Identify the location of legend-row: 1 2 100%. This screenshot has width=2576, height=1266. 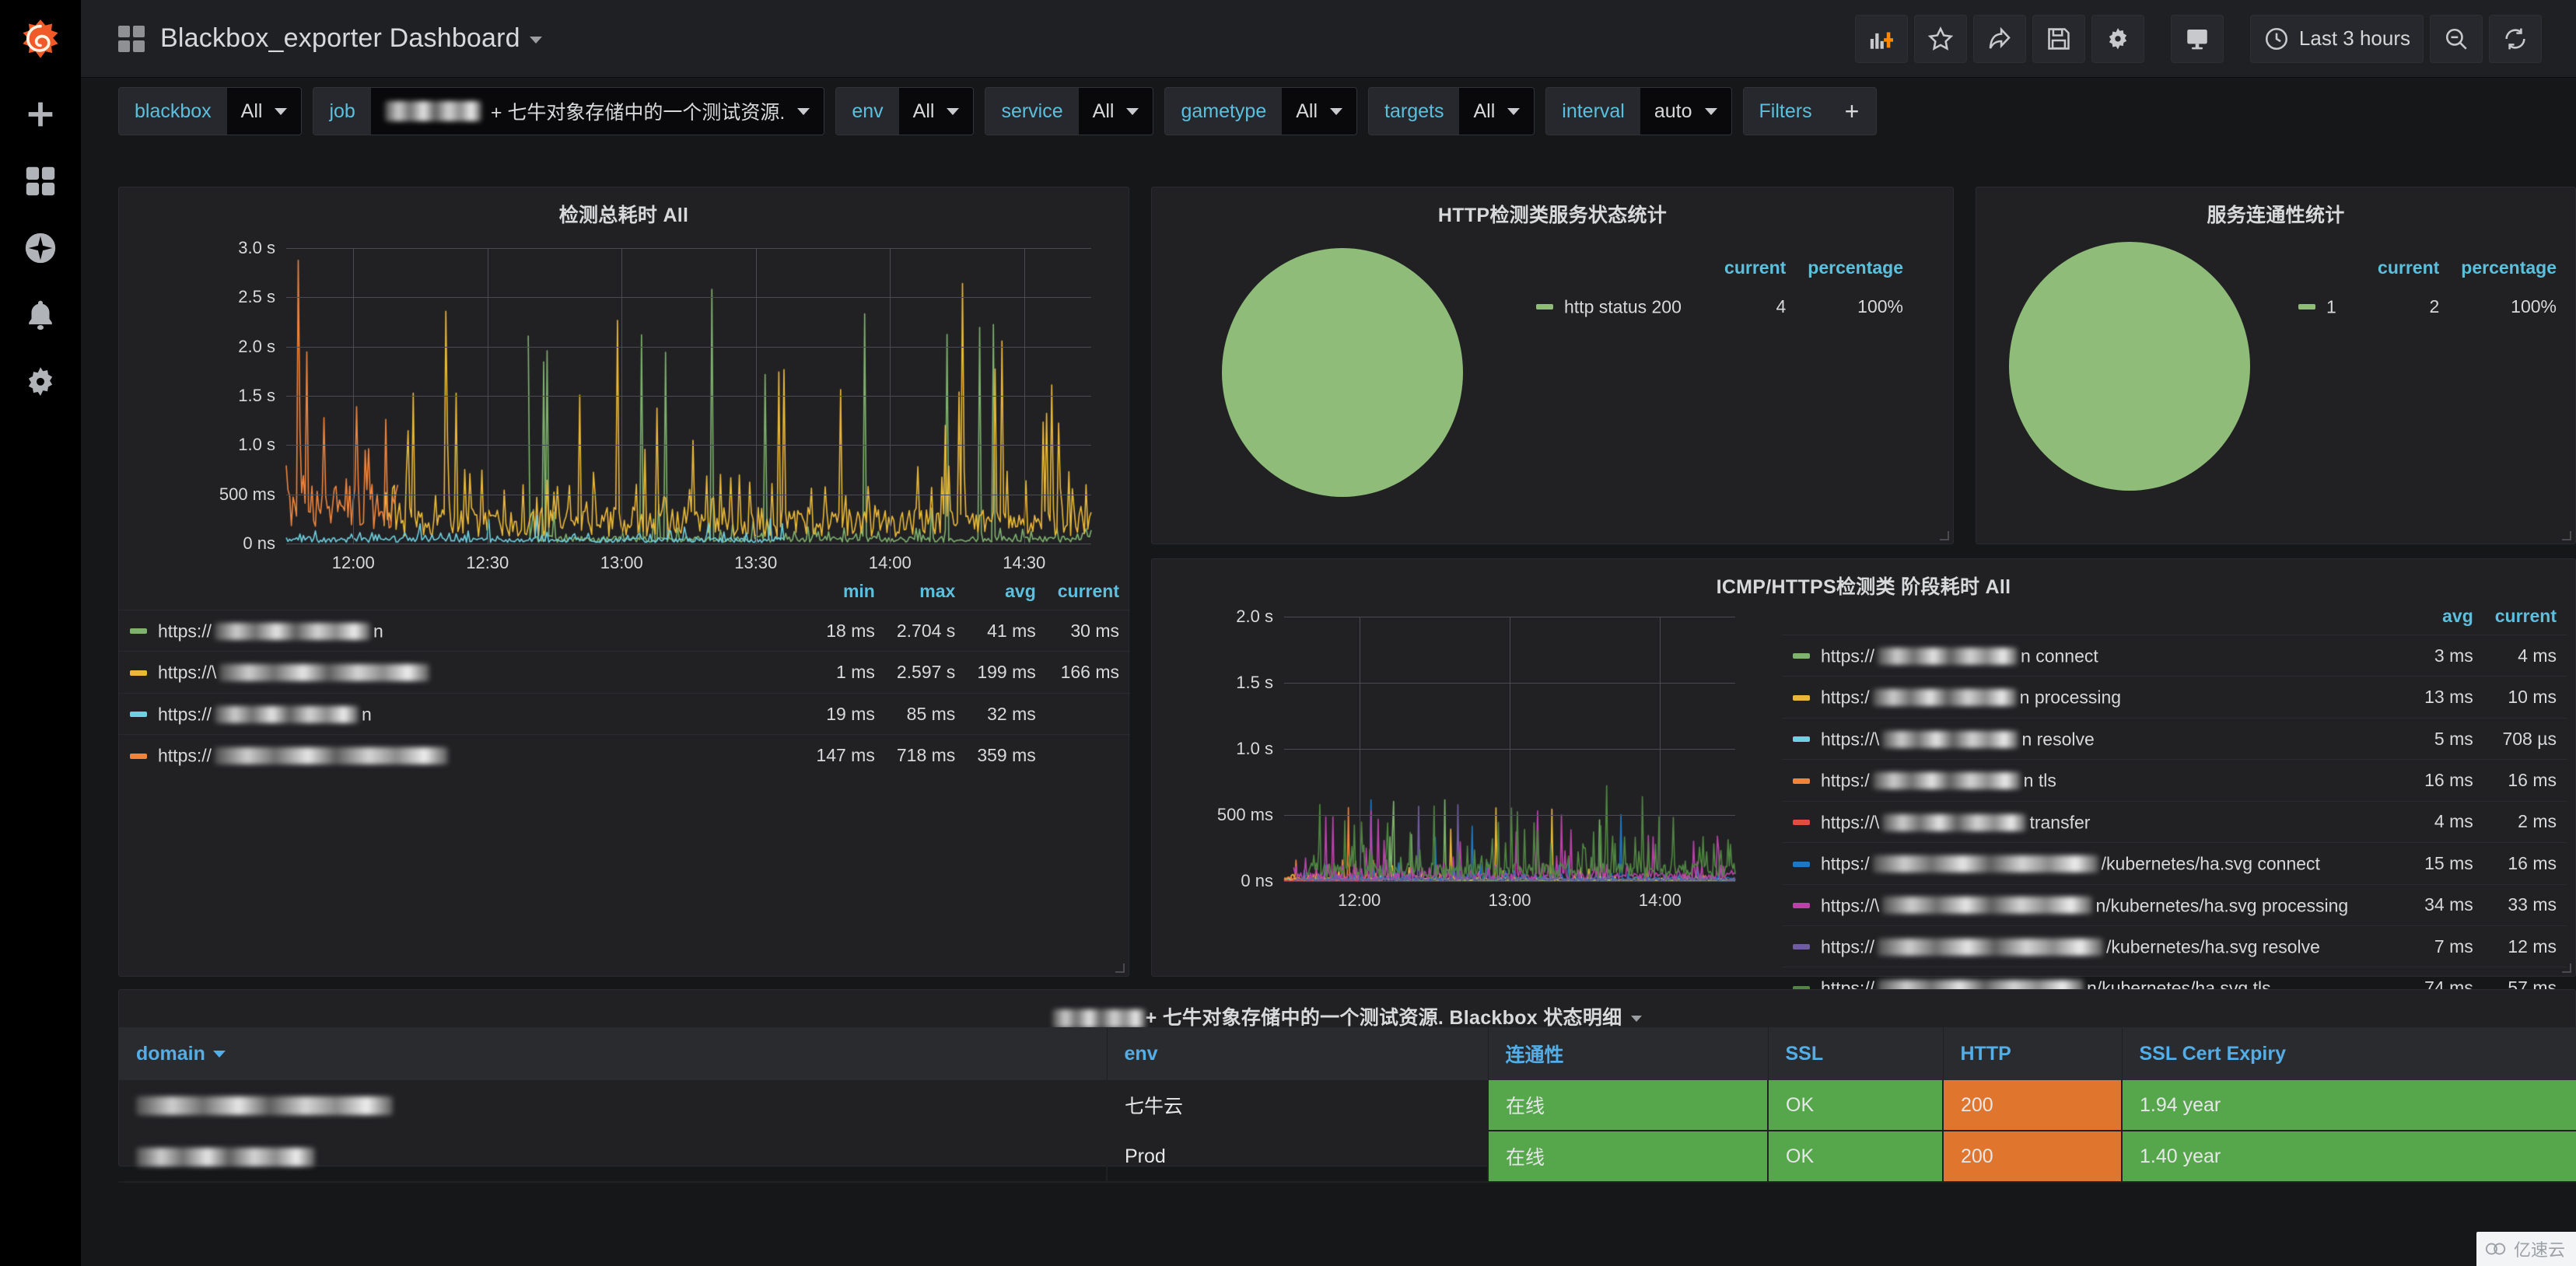
(2427, 307).